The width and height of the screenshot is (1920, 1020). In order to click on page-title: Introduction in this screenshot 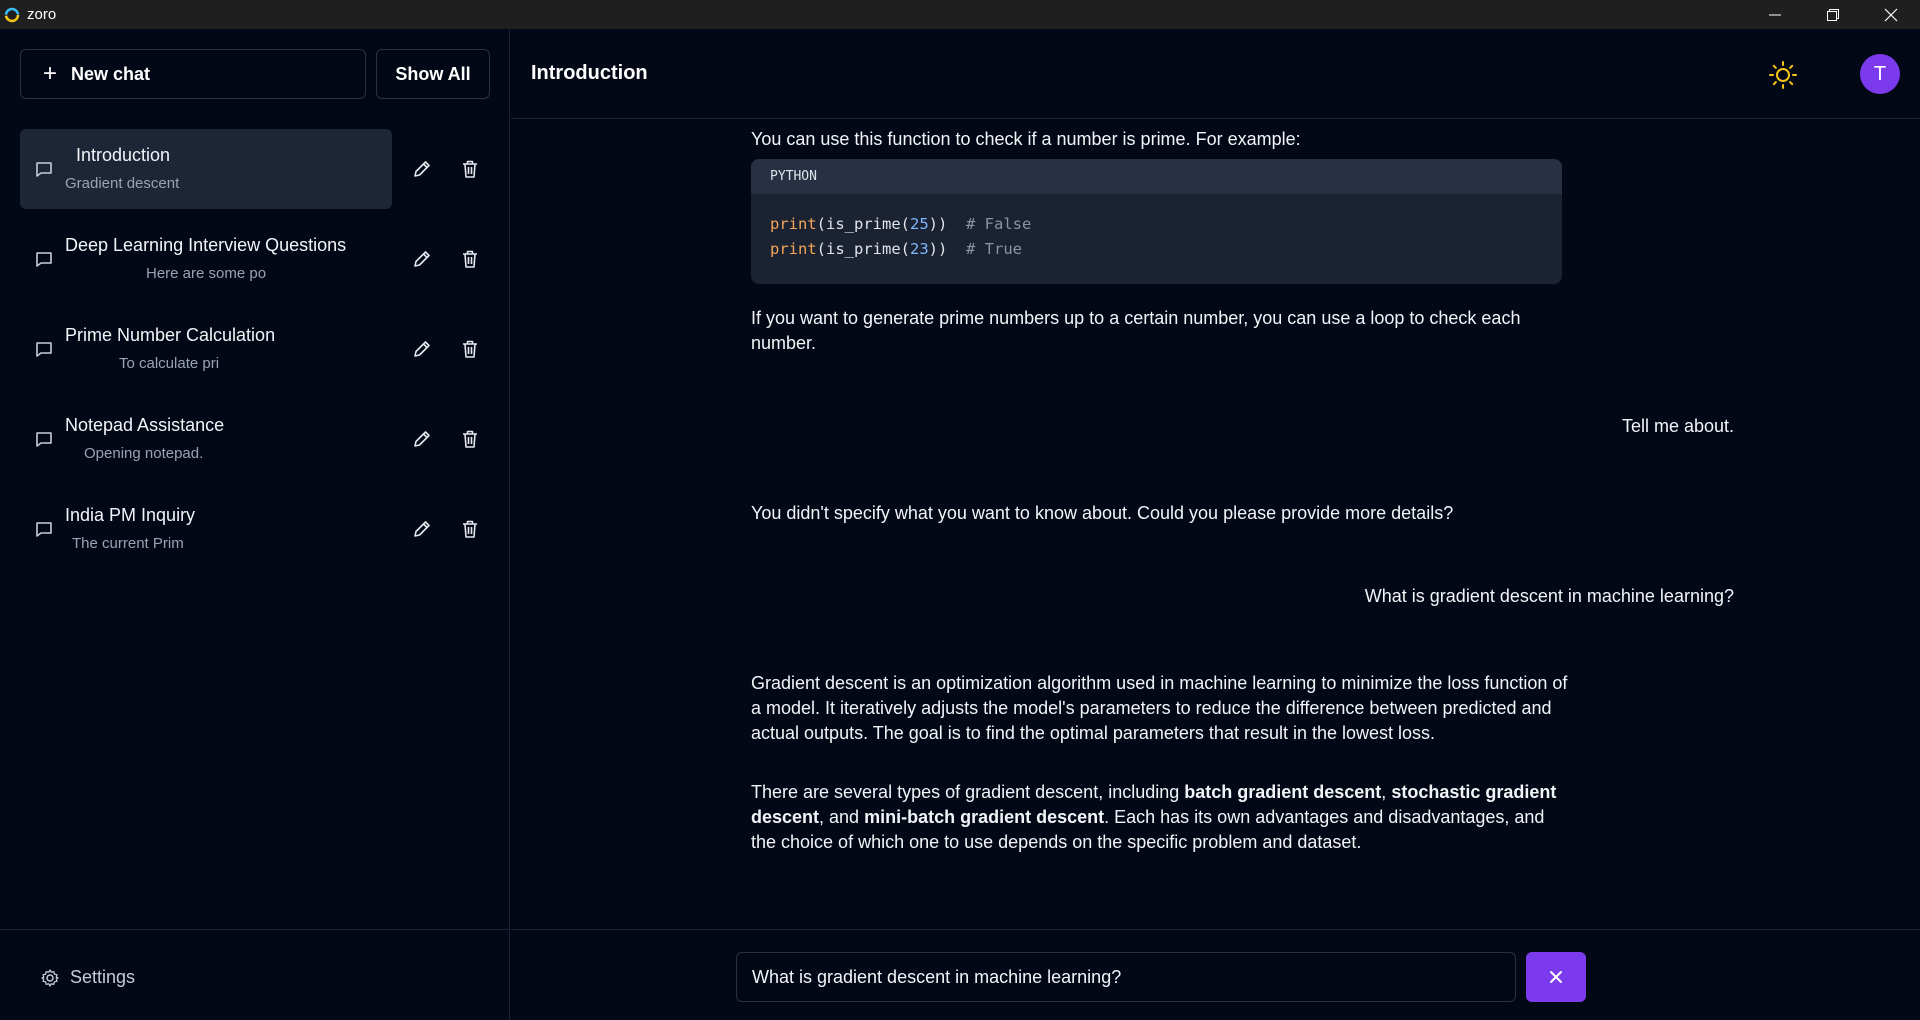, I will do `click(589, 73)`.